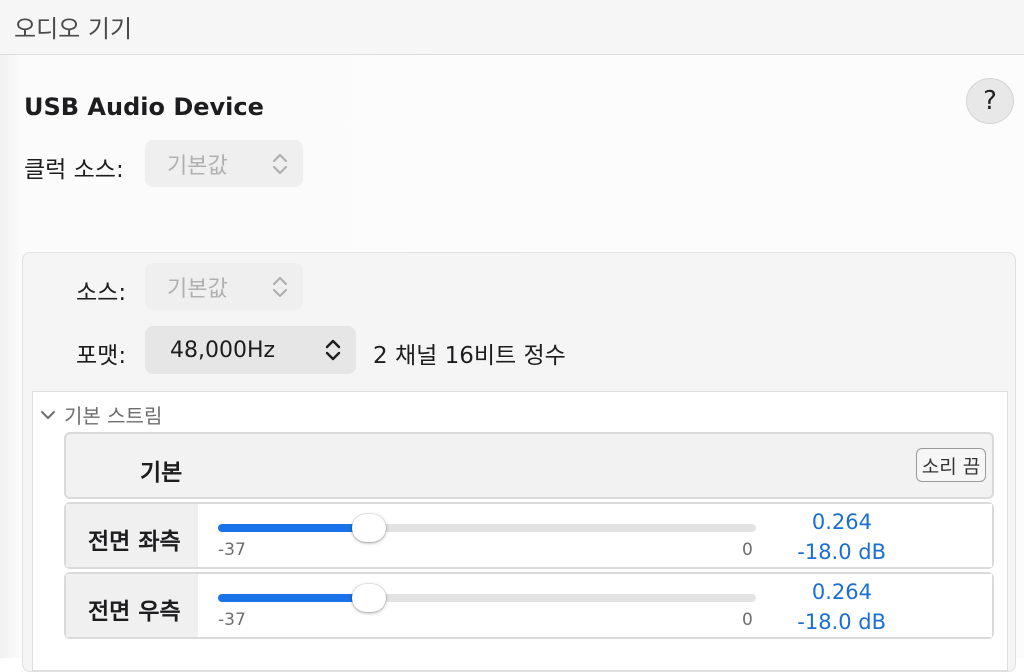 The height and width of the screenshot is (672, 1024). Describe the element at coordinates (529, 465) in the screenshot. I see `master-row: 기본 소리 끔` at that location.